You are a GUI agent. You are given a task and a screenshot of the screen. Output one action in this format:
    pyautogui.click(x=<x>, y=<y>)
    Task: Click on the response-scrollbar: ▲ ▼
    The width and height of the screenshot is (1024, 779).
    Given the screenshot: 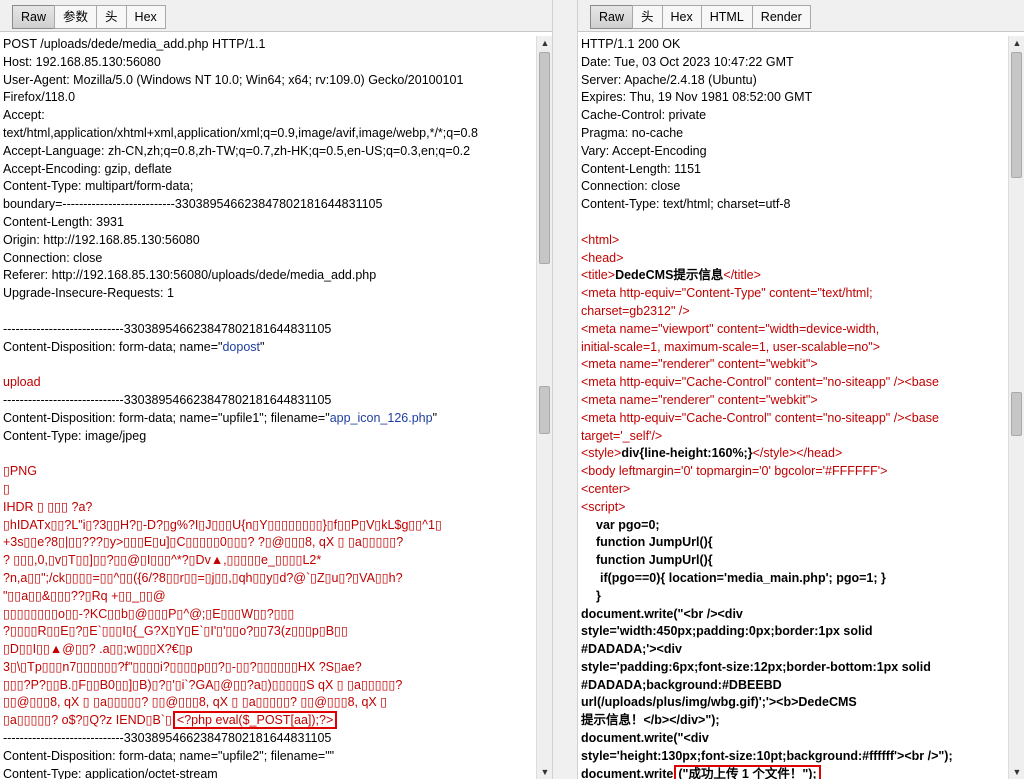 What is the action you would take?
    pyautogui.click(x=1016, y=407)
    